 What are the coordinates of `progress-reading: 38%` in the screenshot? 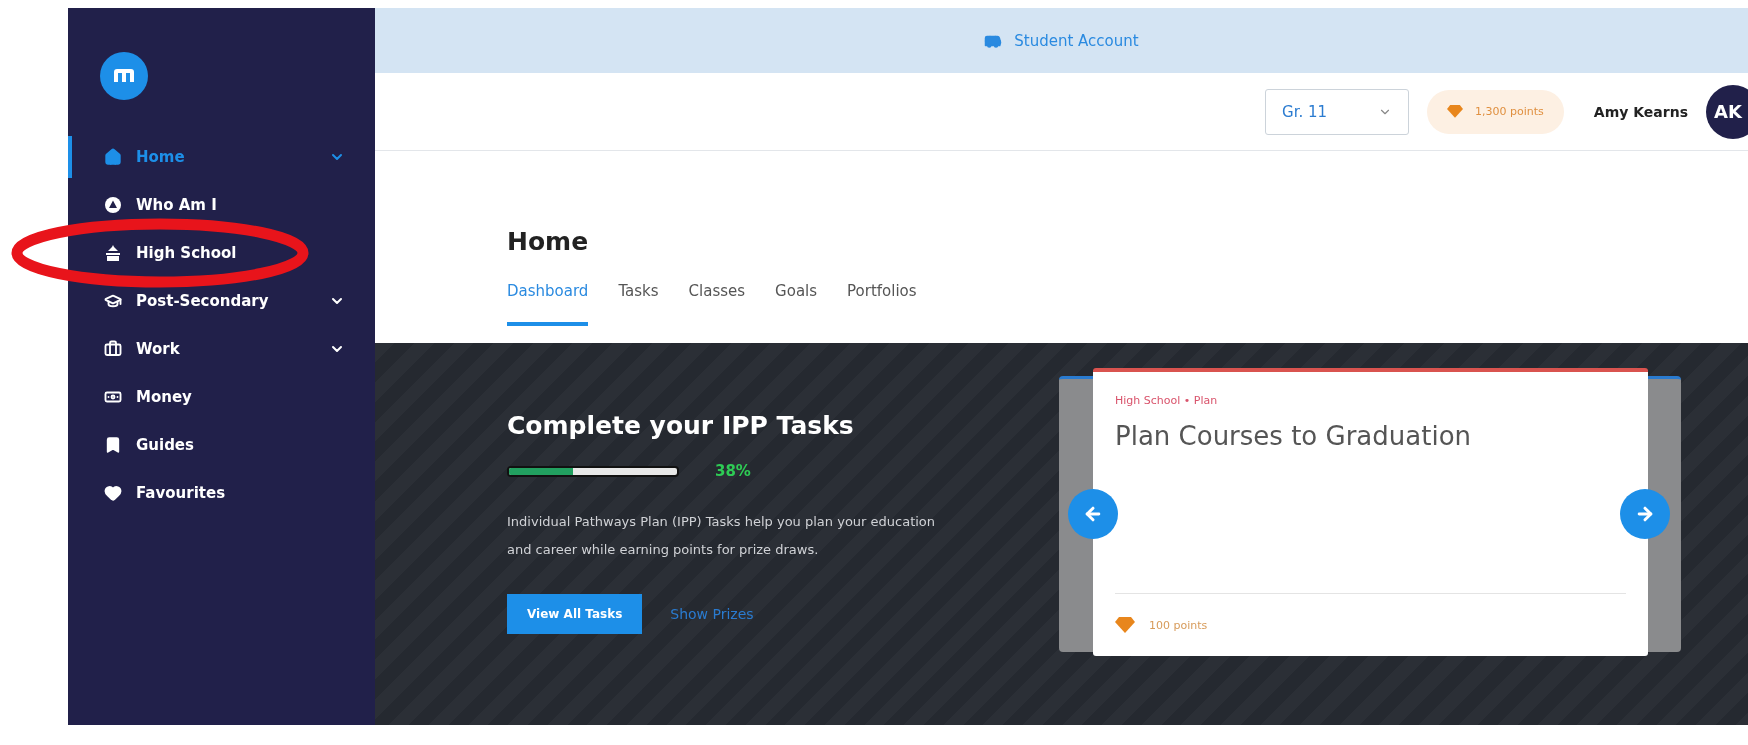 It's located at (733, 471).